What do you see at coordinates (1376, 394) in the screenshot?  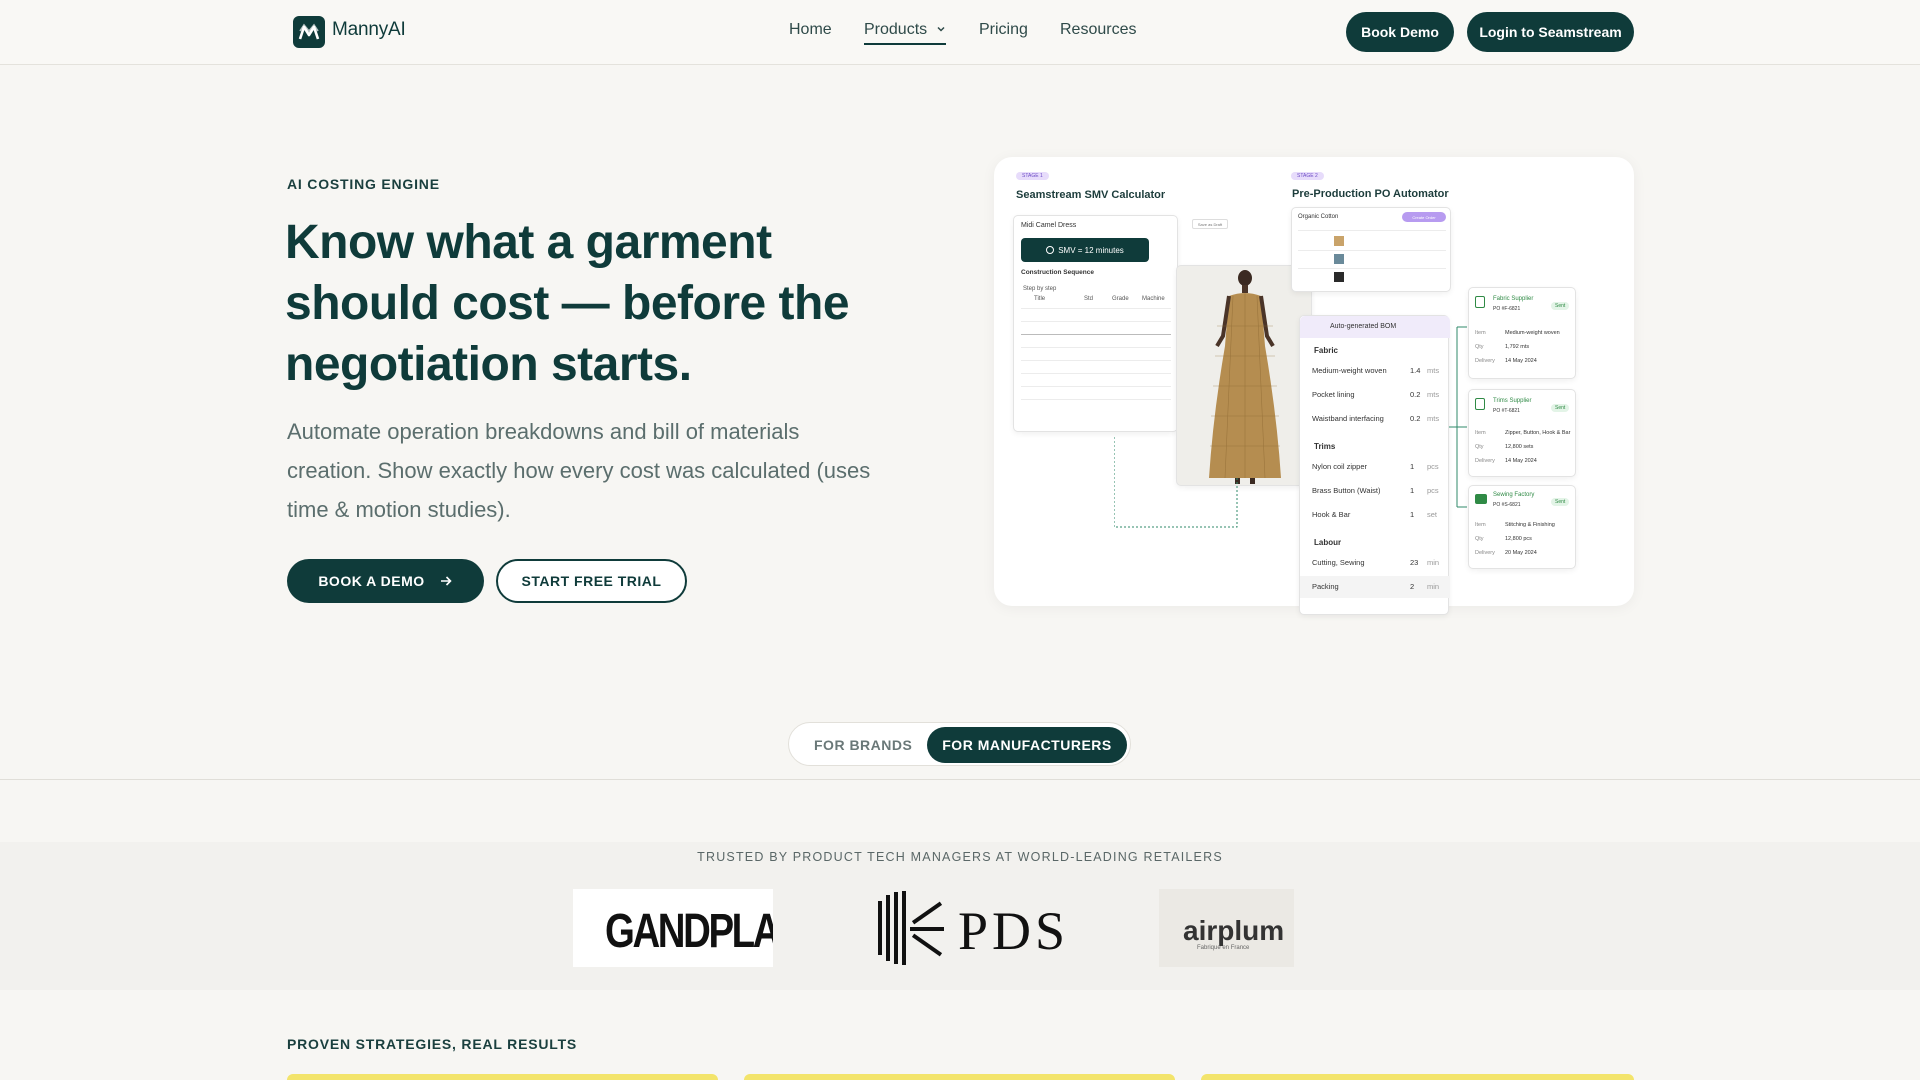 I see `bom-item: Pocket lining 0.2 mts` at bounding box center [1376, 394].